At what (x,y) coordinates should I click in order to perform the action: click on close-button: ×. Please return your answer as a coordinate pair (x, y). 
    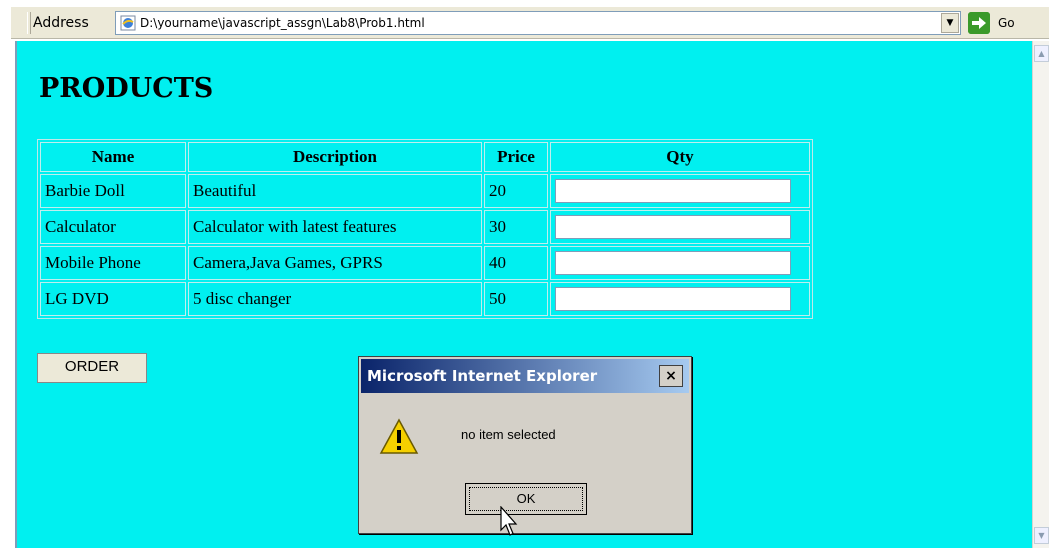
    Looking at the image, I should click on (671, 376).